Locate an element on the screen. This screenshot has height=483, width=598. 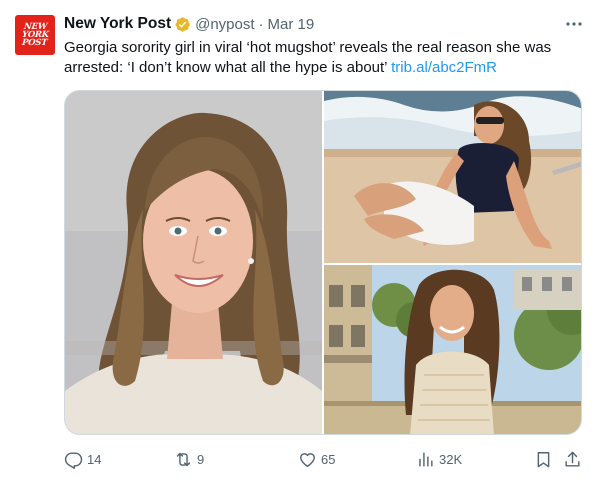
tweet-link: trib.al/abc2FmR is located at coordinates (444, 67).